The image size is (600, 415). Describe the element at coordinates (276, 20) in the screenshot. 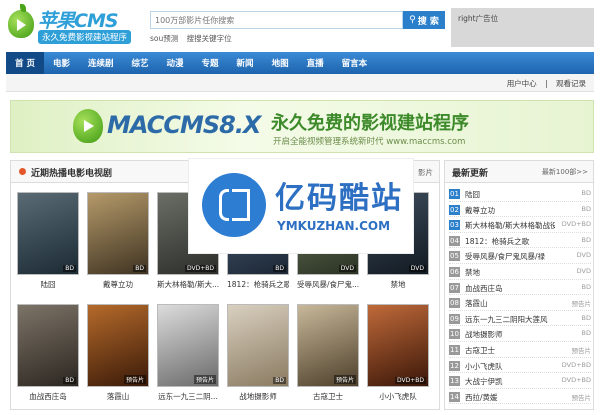

I see `search-input` at that location.